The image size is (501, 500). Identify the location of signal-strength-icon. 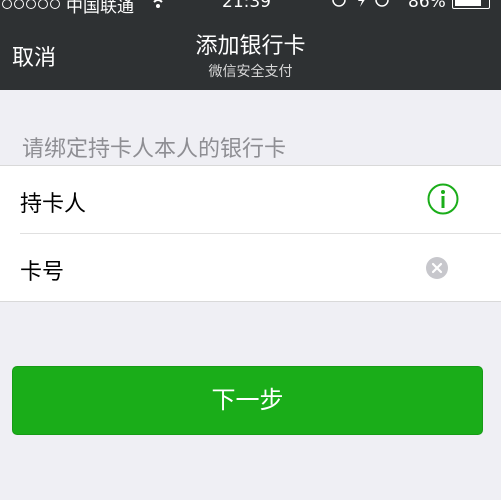
(32, 5).